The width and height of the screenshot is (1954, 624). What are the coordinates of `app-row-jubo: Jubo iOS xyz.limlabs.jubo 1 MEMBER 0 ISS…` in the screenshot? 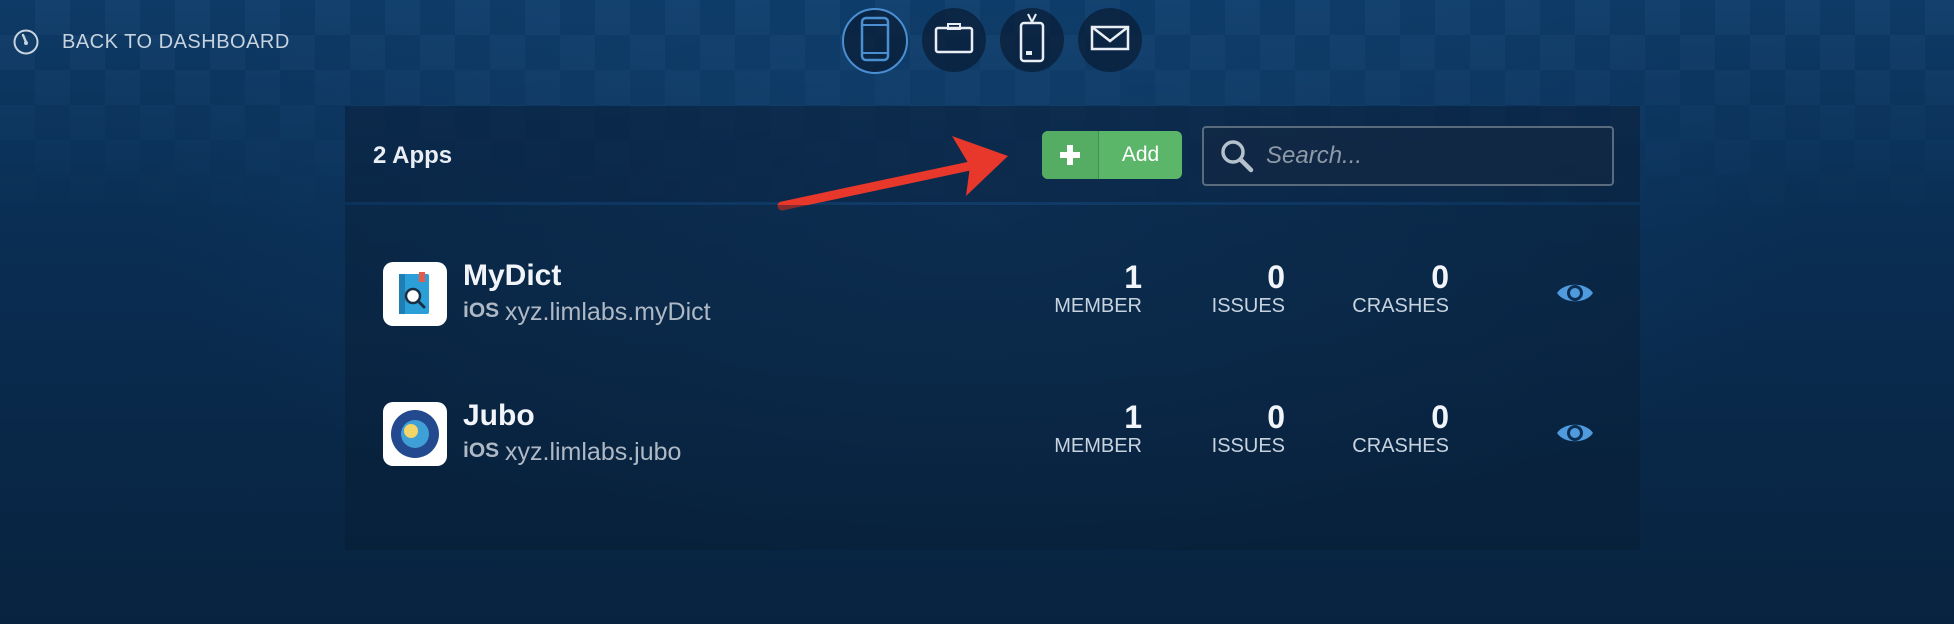 It's located at (992, 405).